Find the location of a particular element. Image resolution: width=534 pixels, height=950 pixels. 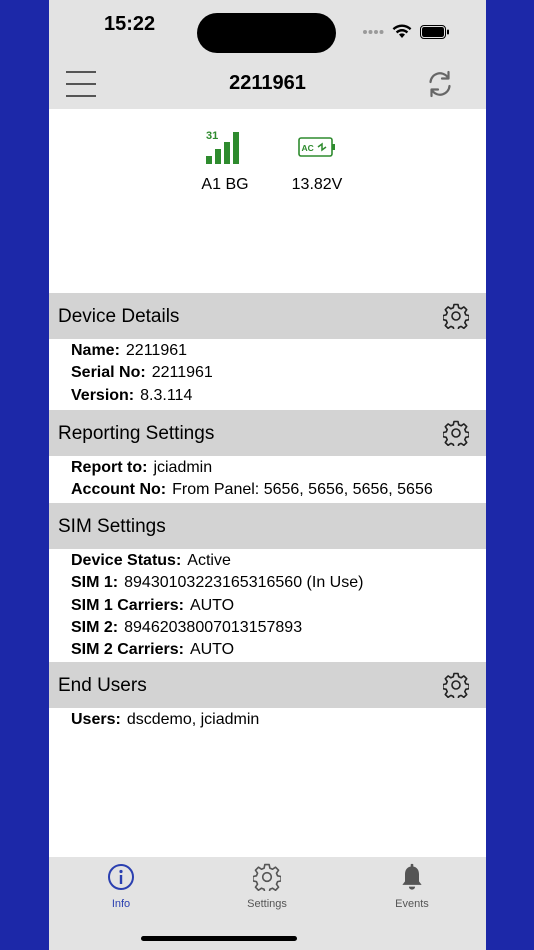

detail-row: Serial No: 2211961 is located at coordinates (142, 373).